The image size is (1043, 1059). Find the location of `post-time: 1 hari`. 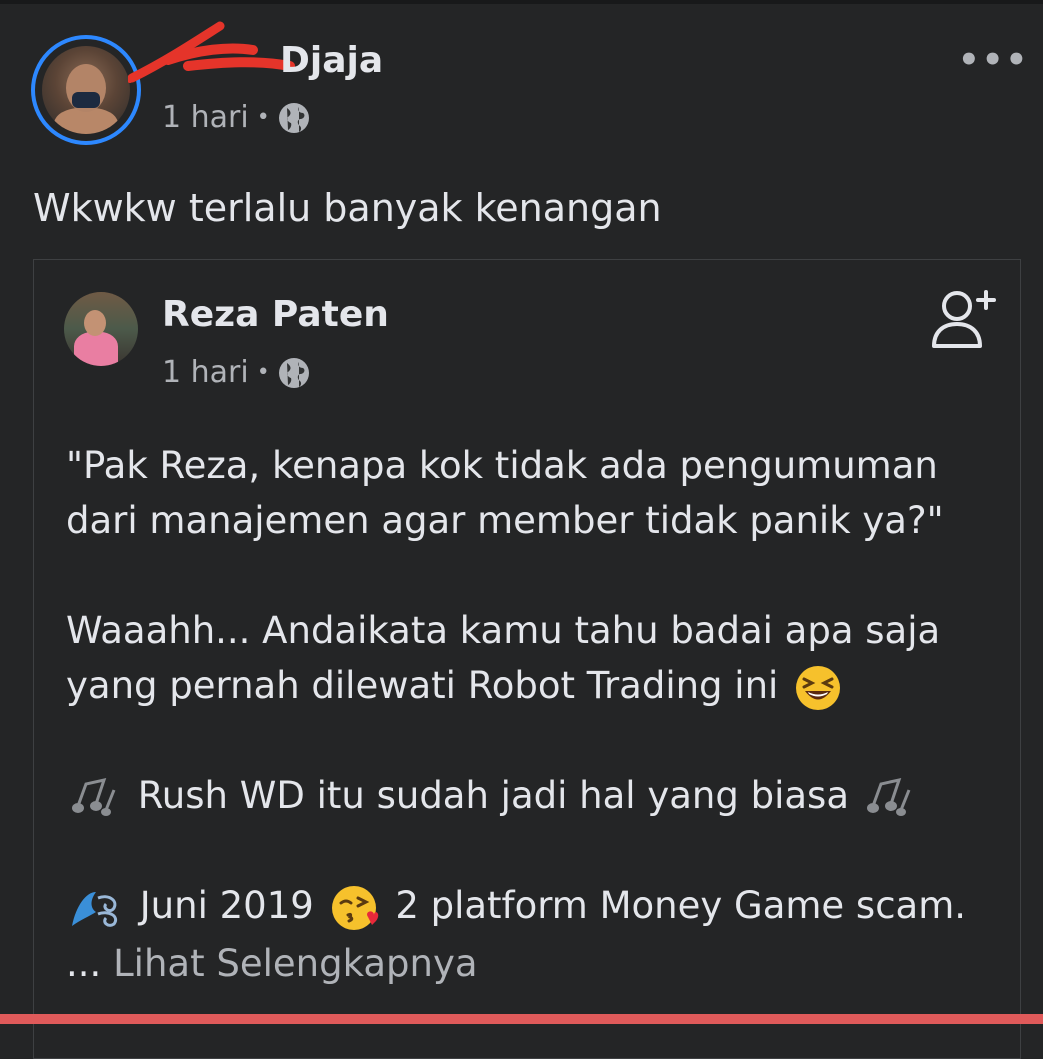

post-time: 1 hari is located at coordinates (205, 117).